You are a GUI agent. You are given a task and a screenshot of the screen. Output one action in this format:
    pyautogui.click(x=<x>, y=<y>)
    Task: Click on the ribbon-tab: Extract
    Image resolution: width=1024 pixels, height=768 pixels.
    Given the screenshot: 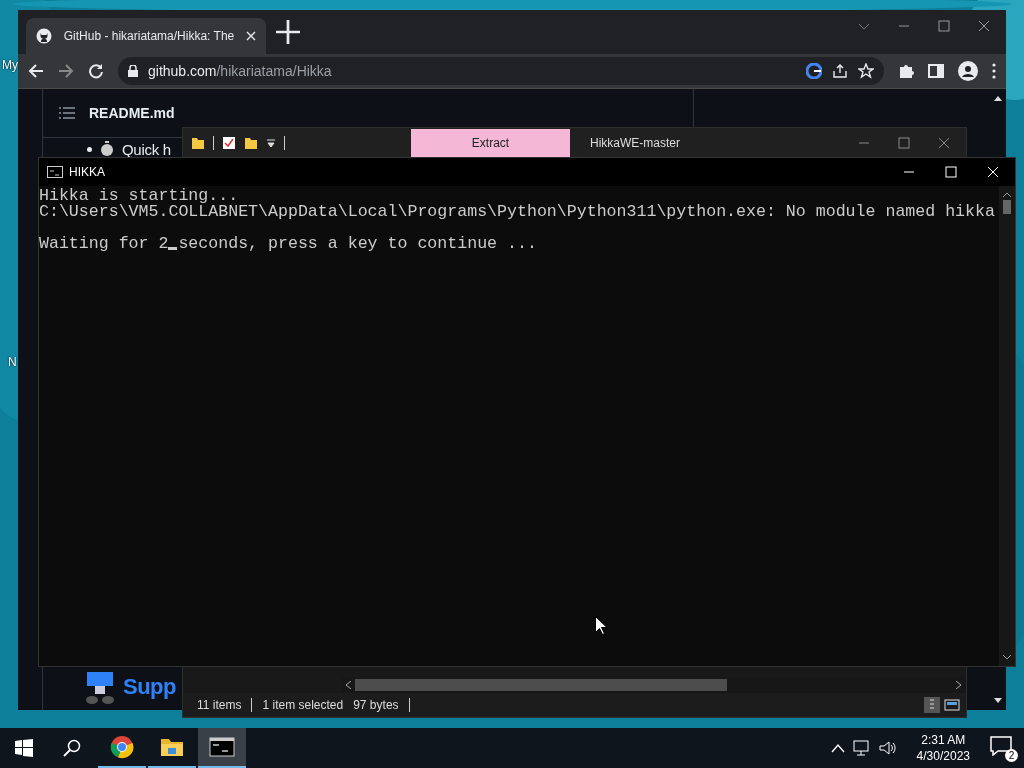 What is the action you would take?
    pyautogui.click(x=490, y=143)
    